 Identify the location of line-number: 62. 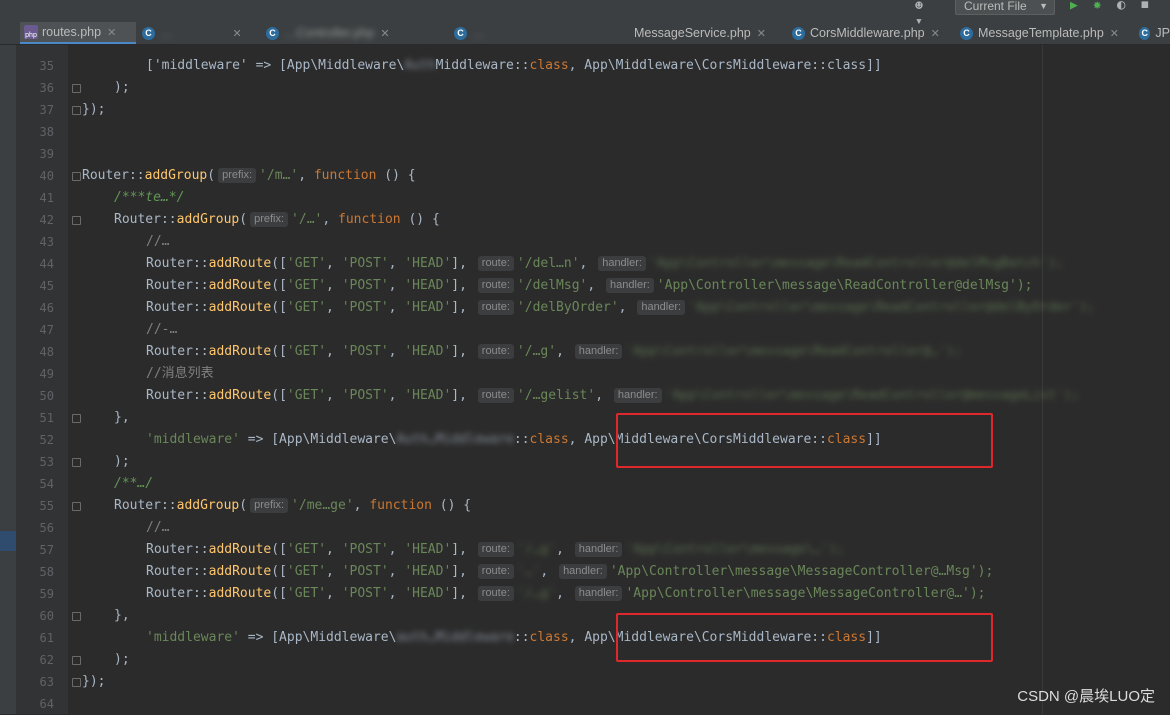
(46, 660).